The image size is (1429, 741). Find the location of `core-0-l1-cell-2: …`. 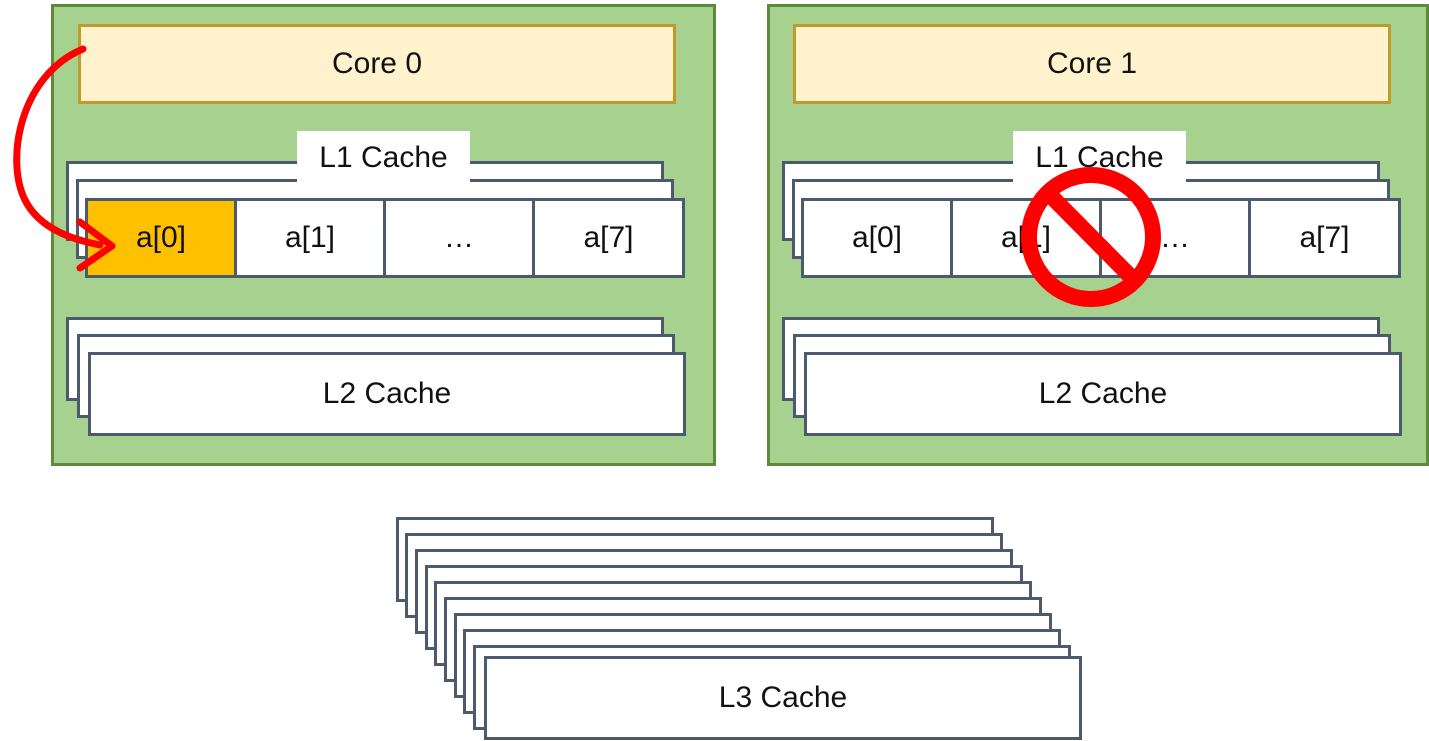

core-0-l1-cell-2: … is located at coordinates (459, 238).